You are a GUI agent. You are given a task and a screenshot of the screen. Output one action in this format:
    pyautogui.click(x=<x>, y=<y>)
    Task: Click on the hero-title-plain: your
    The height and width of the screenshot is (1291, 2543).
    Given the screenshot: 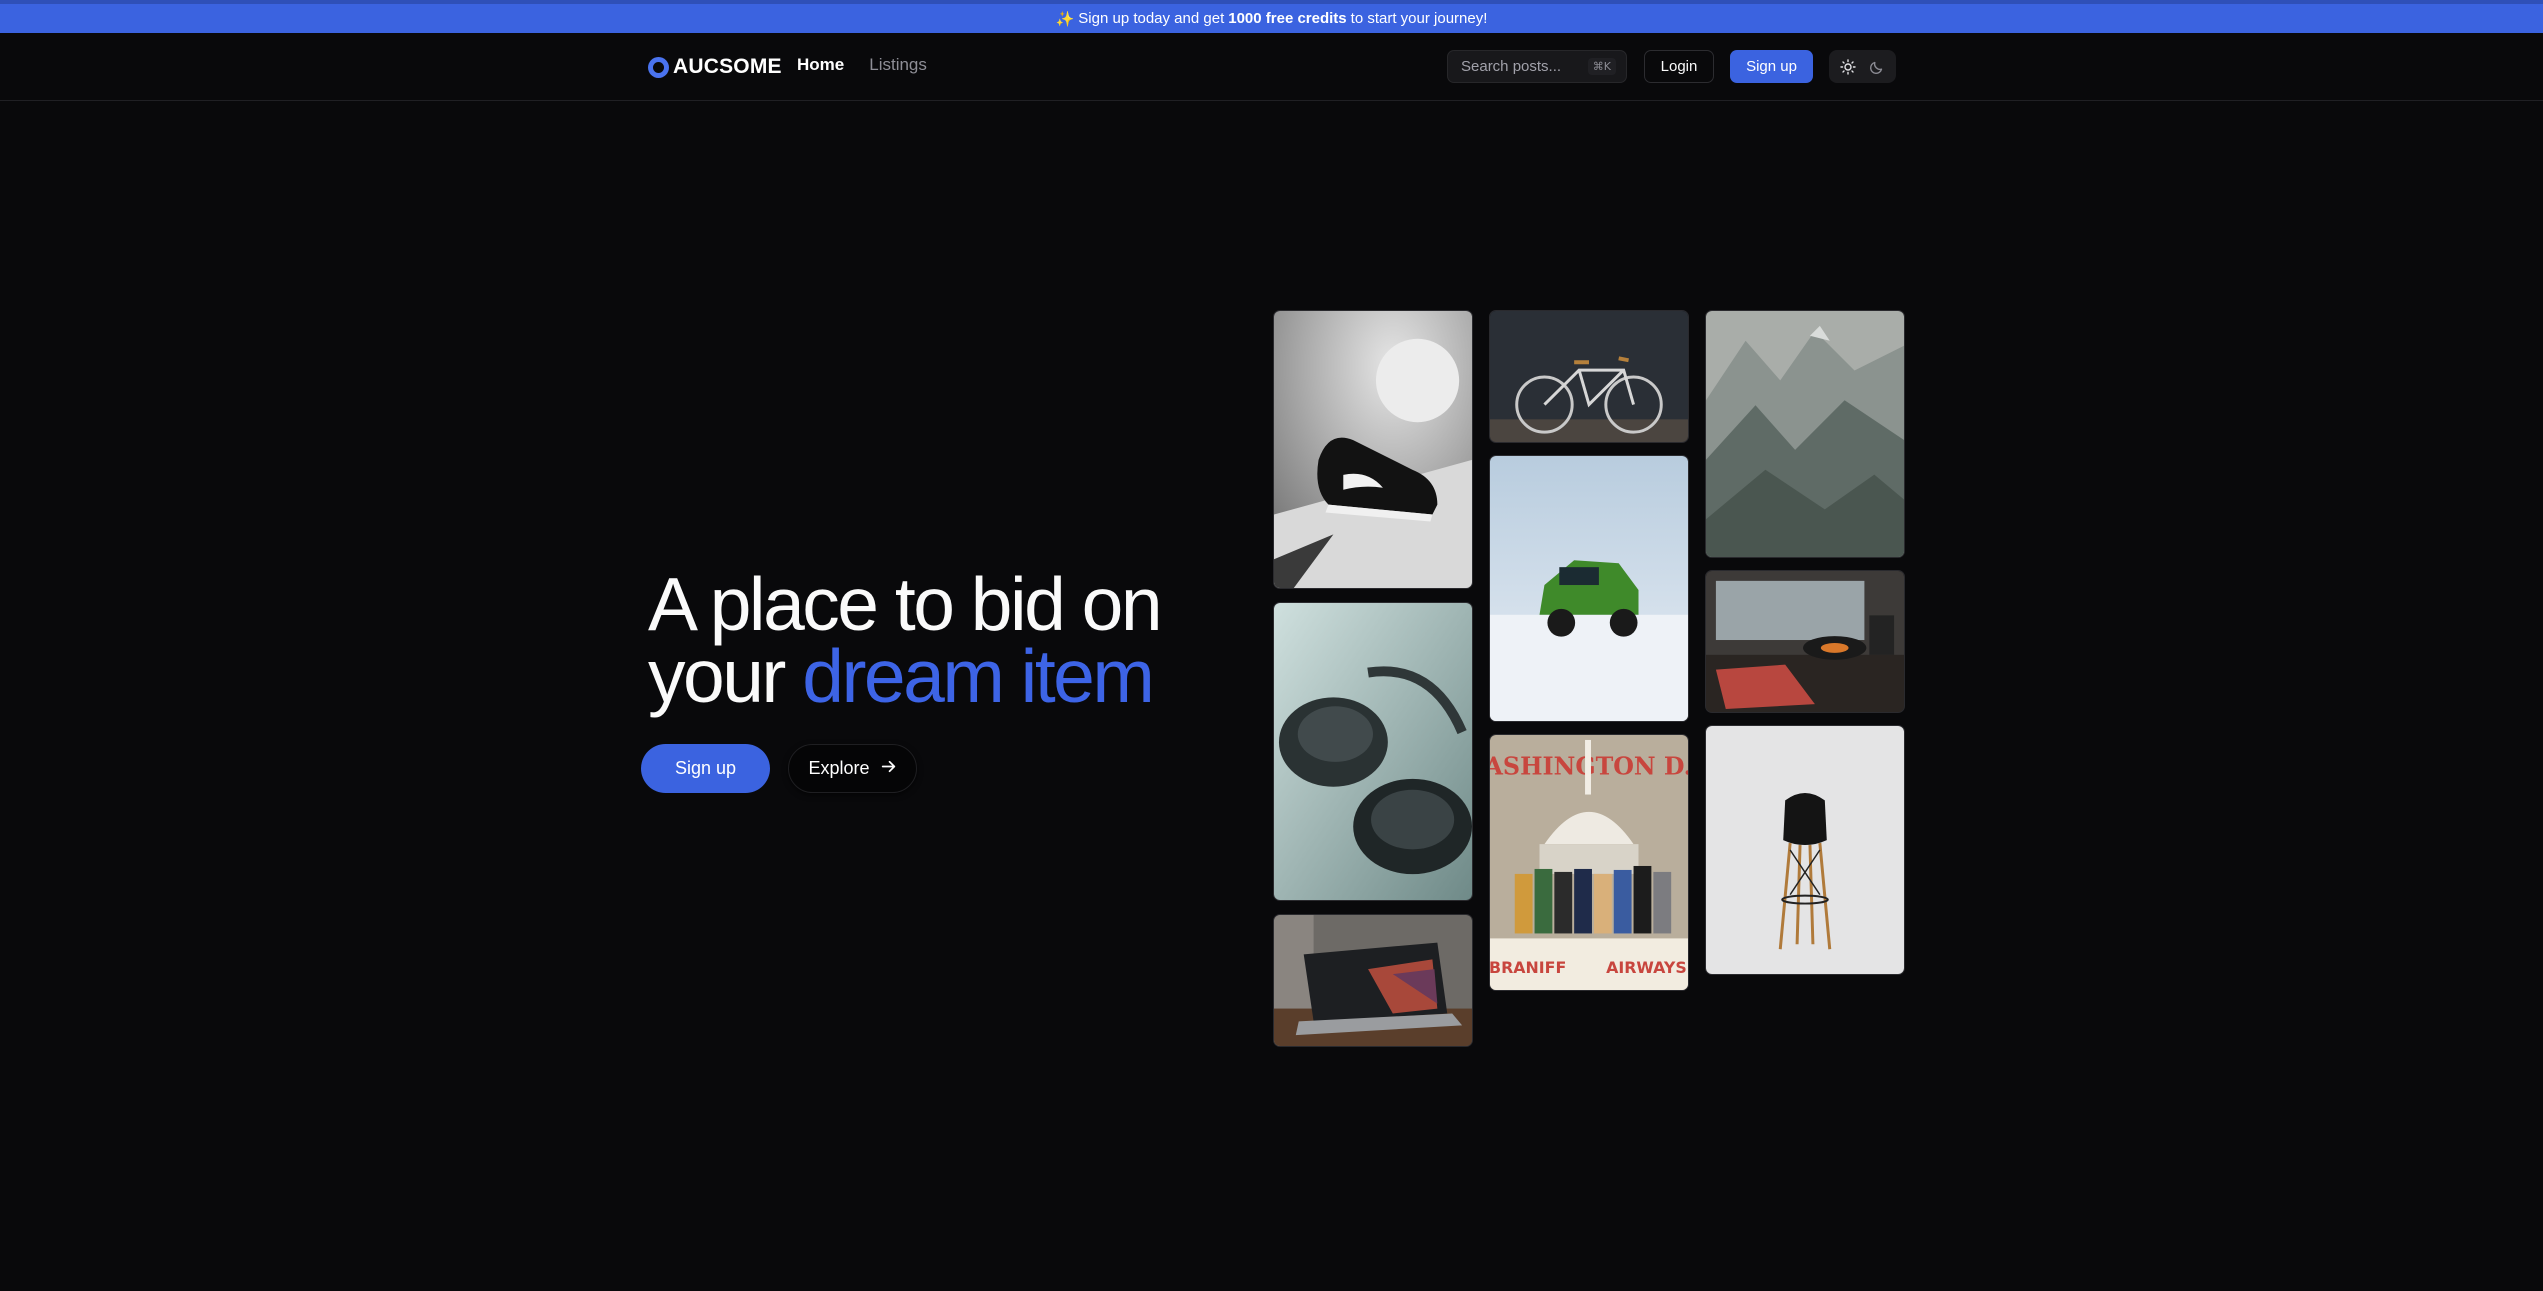 What is the action you would take?
    pyautogui.click(x=717, y=676)
    